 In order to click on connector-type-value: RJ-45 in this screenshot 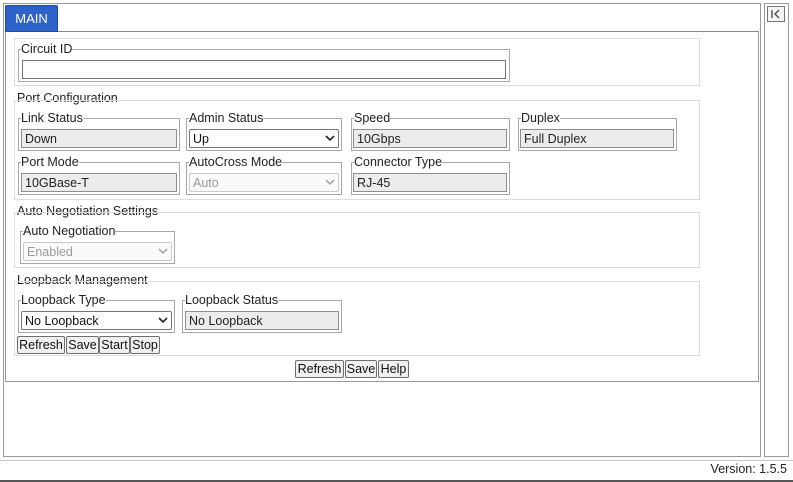, I will do `click(430, 182)`.